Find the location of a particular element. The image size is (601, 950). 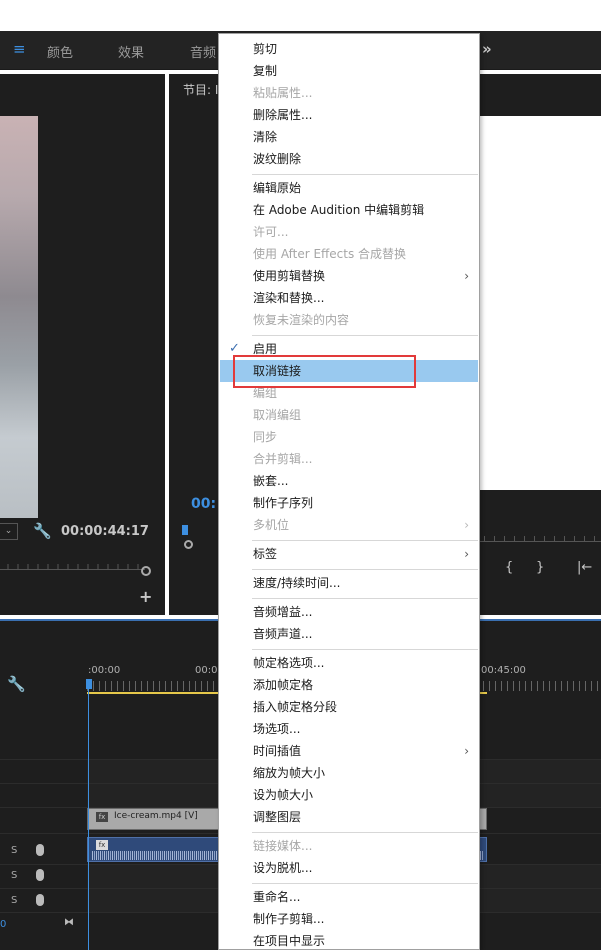

program-timecode: 00: is located at coordinates (203, 504).